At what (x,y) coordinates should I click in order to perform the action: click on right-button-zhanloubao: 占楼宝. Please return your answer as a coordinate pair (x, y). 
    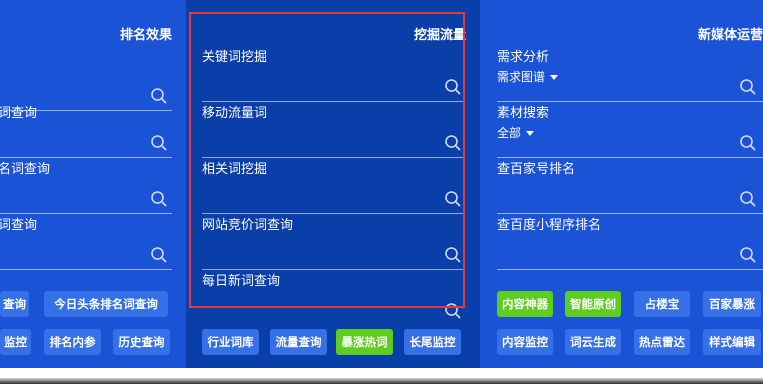
    Looking at the image, I should click on (662, 304).